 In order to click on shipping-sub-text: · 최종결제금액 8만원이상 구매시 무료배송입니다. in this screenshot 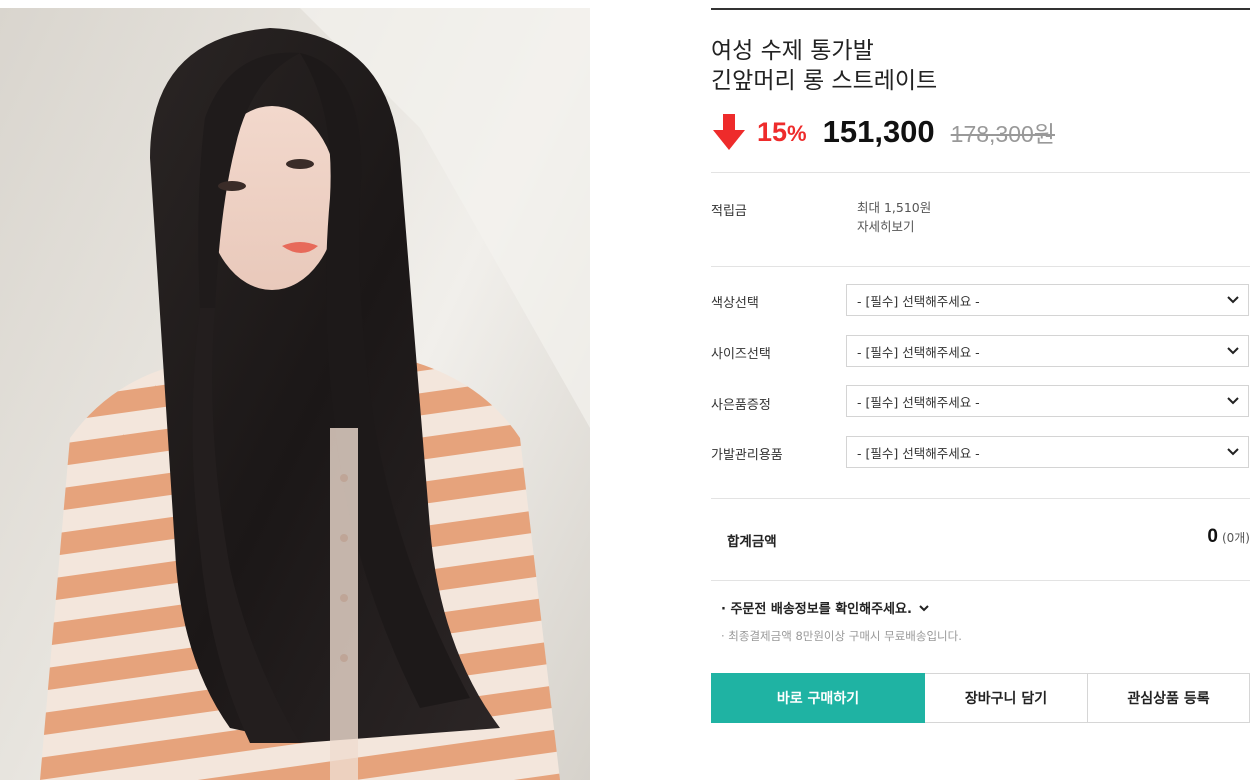, I will do `click(841, 636)`.